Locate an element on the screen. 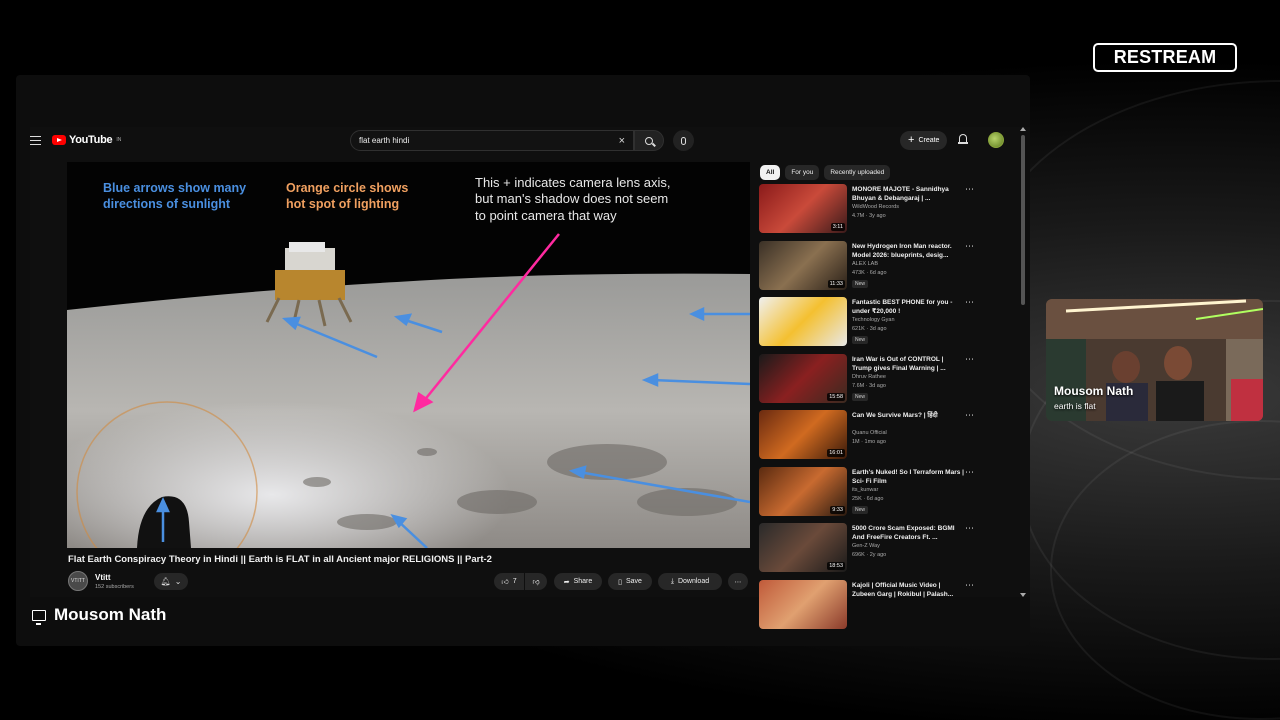 This screenshot has width=1280, height=720. recommendation-meta: 25K · 6d ago is located at coordinates (868, 498).